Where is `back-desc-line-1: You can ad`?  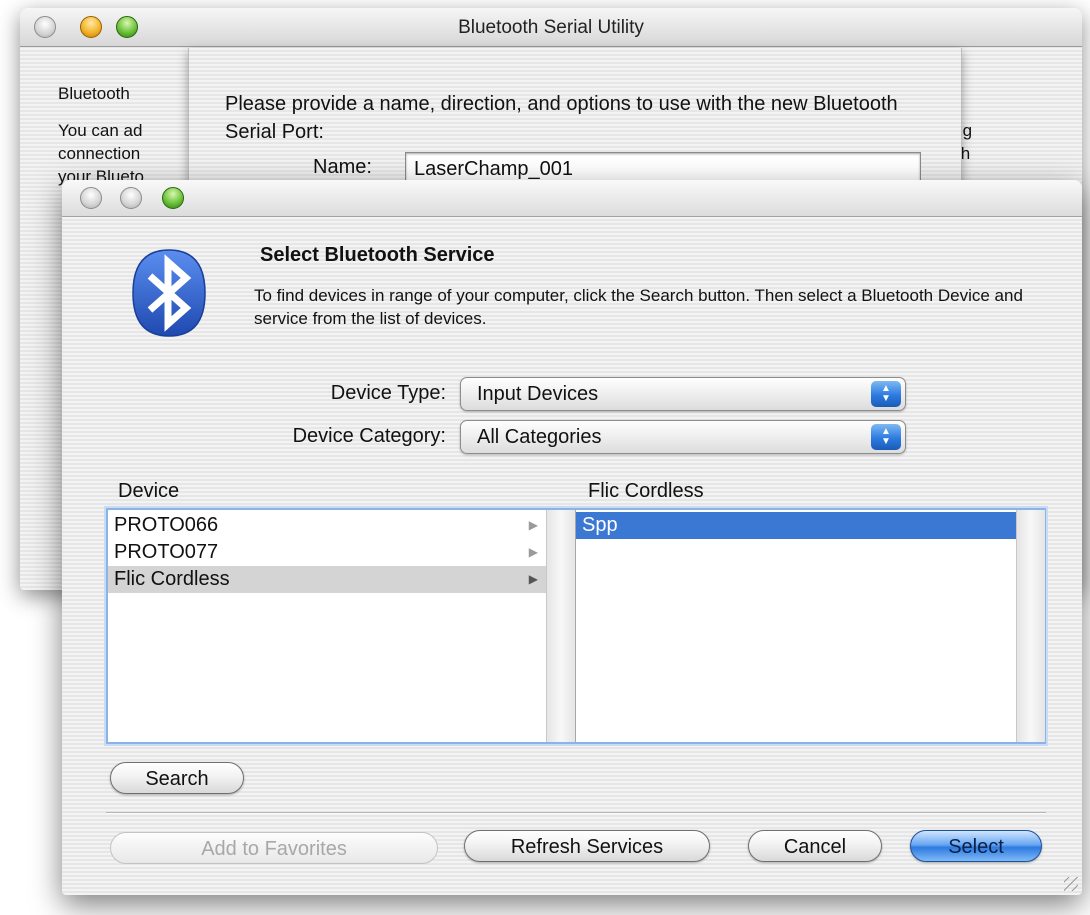 back-desc-line-1: You can ad is located at coordinates (100, 130).